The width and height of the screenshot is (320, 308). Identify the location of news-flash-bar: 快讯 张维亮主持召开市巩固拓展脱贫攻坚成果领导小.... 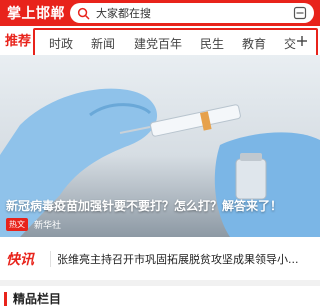
(160, 259).